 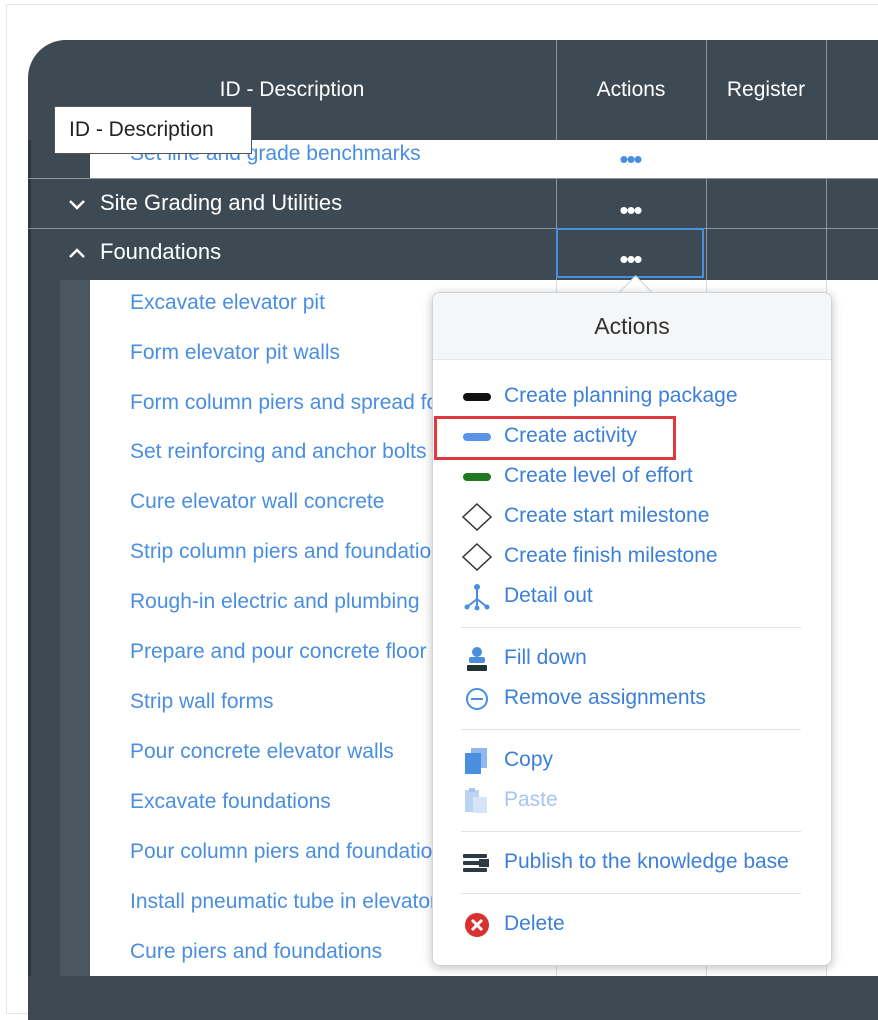 What do you see at coordinates (77, 253) in the screenshot?
I see `chevron-up-icon` at bounding box center [77, 253].